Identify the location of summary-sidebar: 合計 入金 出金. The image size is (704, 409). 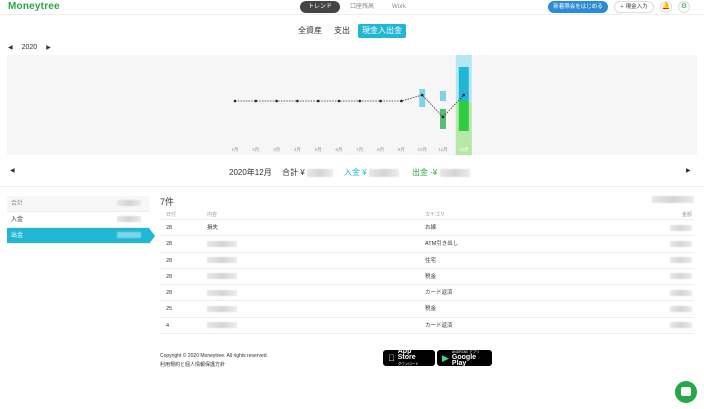
(81, 220).